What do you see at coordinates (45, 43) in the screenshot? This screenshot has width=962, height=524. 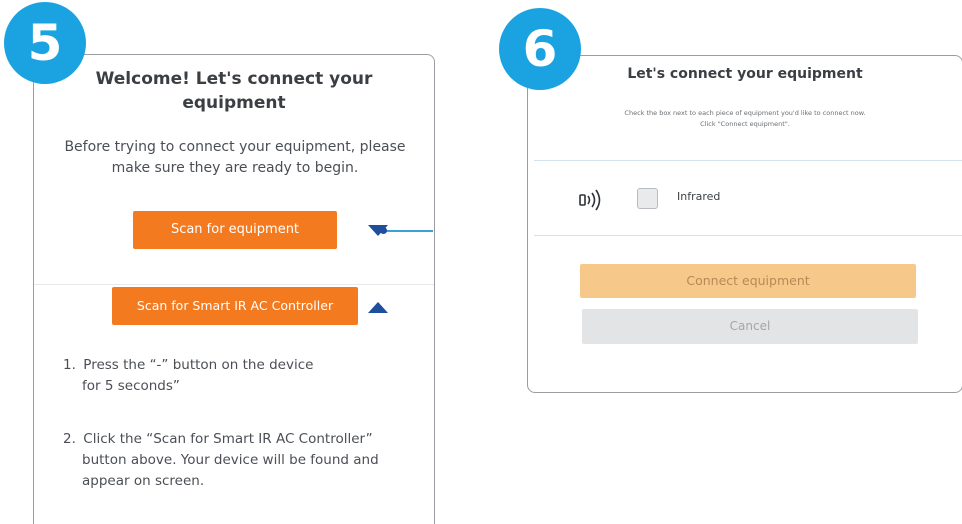 I see `step-5-badge: 5` at bounding box center [45, 43].